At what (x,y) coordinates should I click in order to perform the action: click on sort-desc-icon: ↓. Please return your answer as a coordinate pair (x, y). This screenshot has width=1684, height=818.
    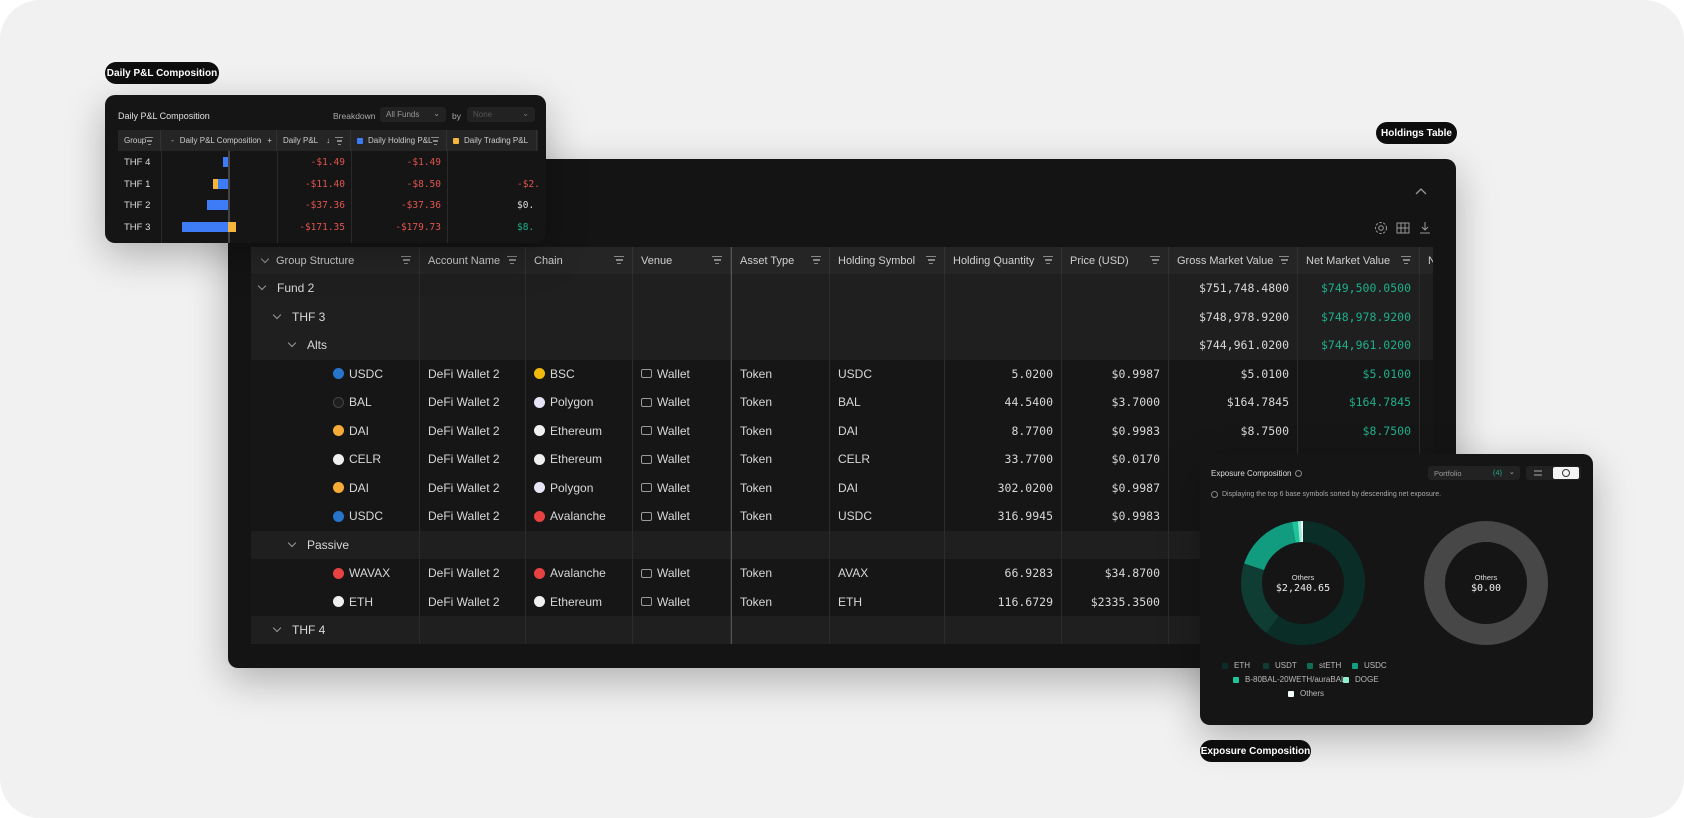
    Looking at the image, I should click on (328, 140).